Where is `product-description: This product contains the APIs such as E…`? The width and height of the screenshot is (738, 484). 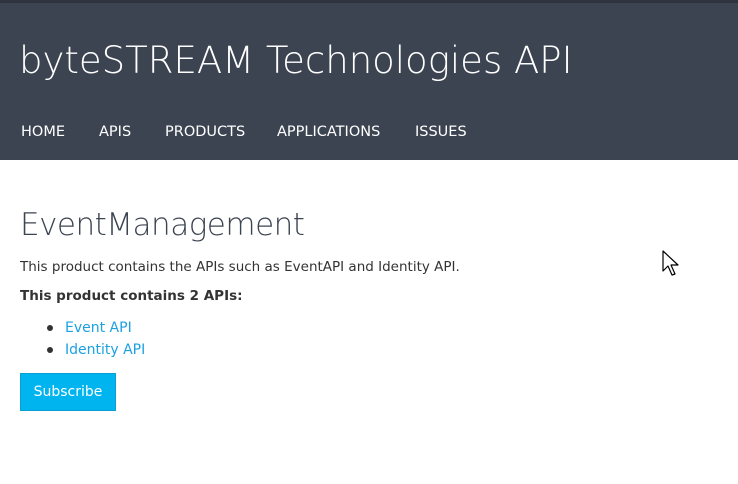 product-description: This product contains the APIs such as E… is located at coordinates (240, 267).